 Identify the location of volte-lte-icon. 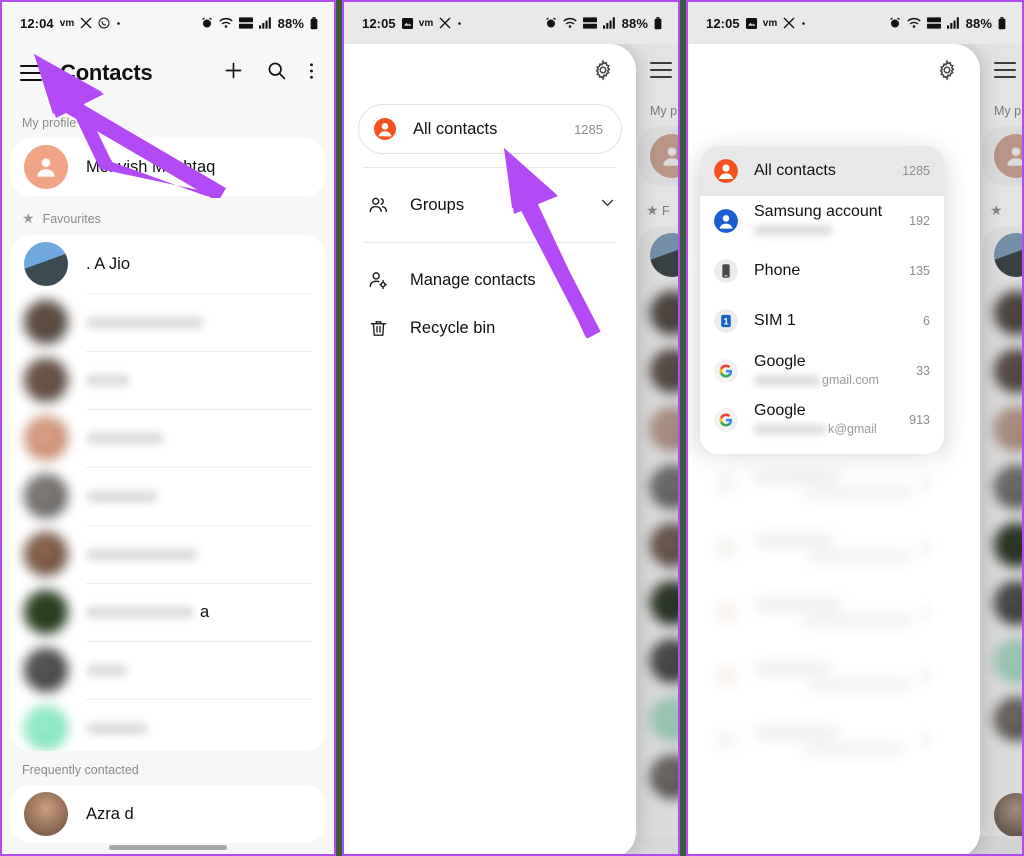
(245, 23).